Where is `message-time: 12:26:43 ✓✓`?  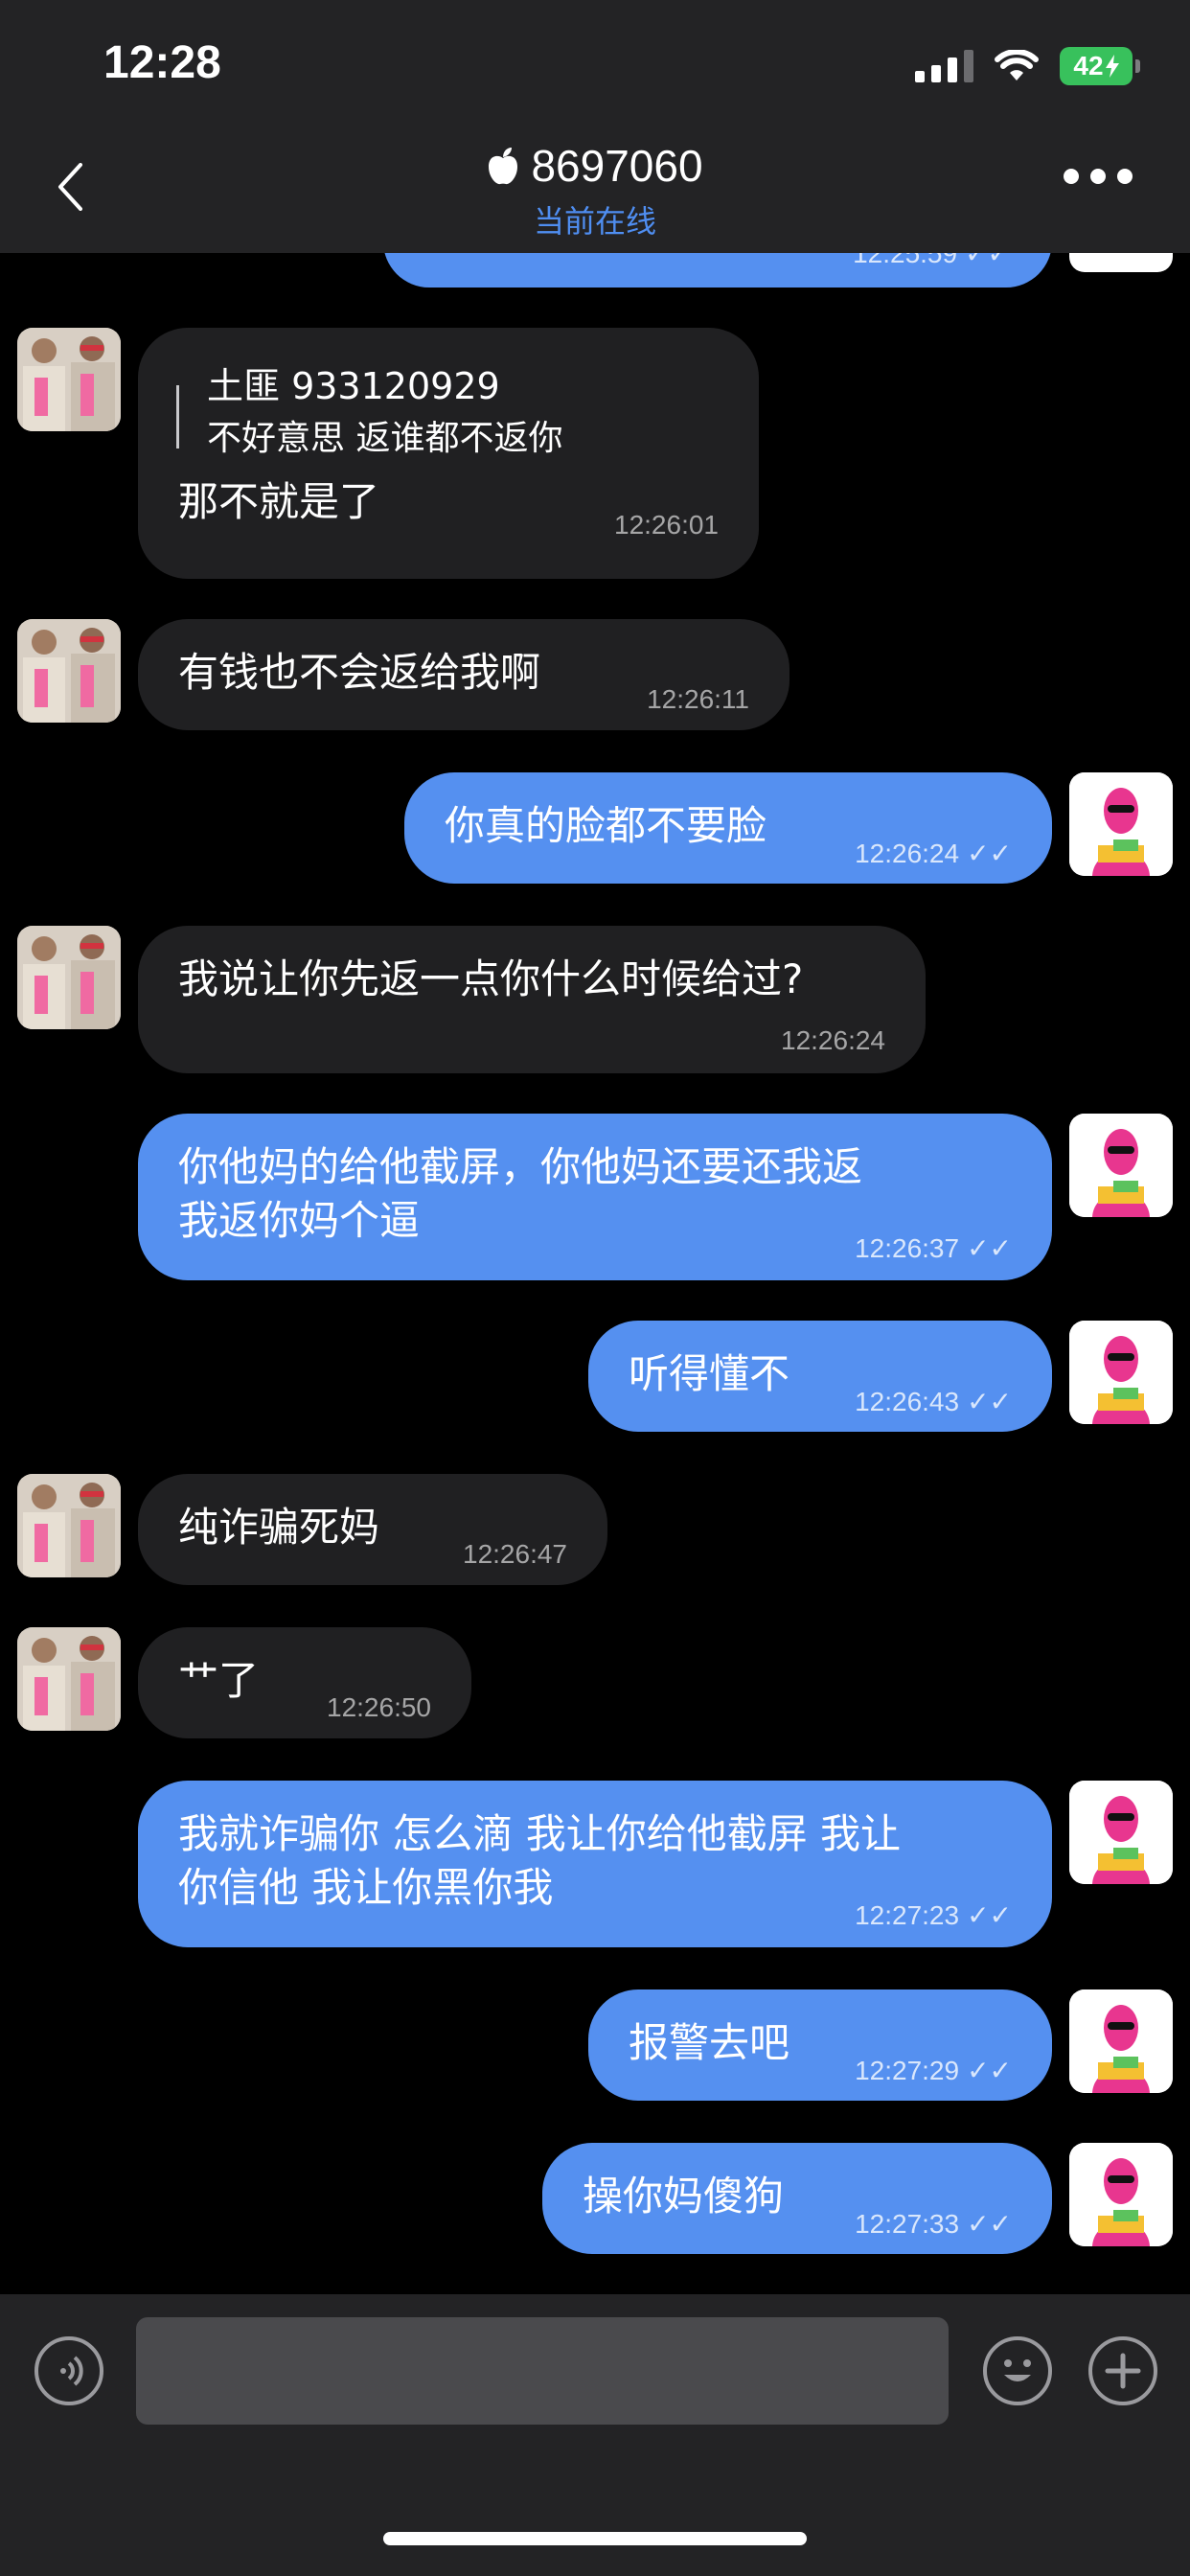 message-time: 12:26:43 ✓✓ is located at coordinates (934, 1401).